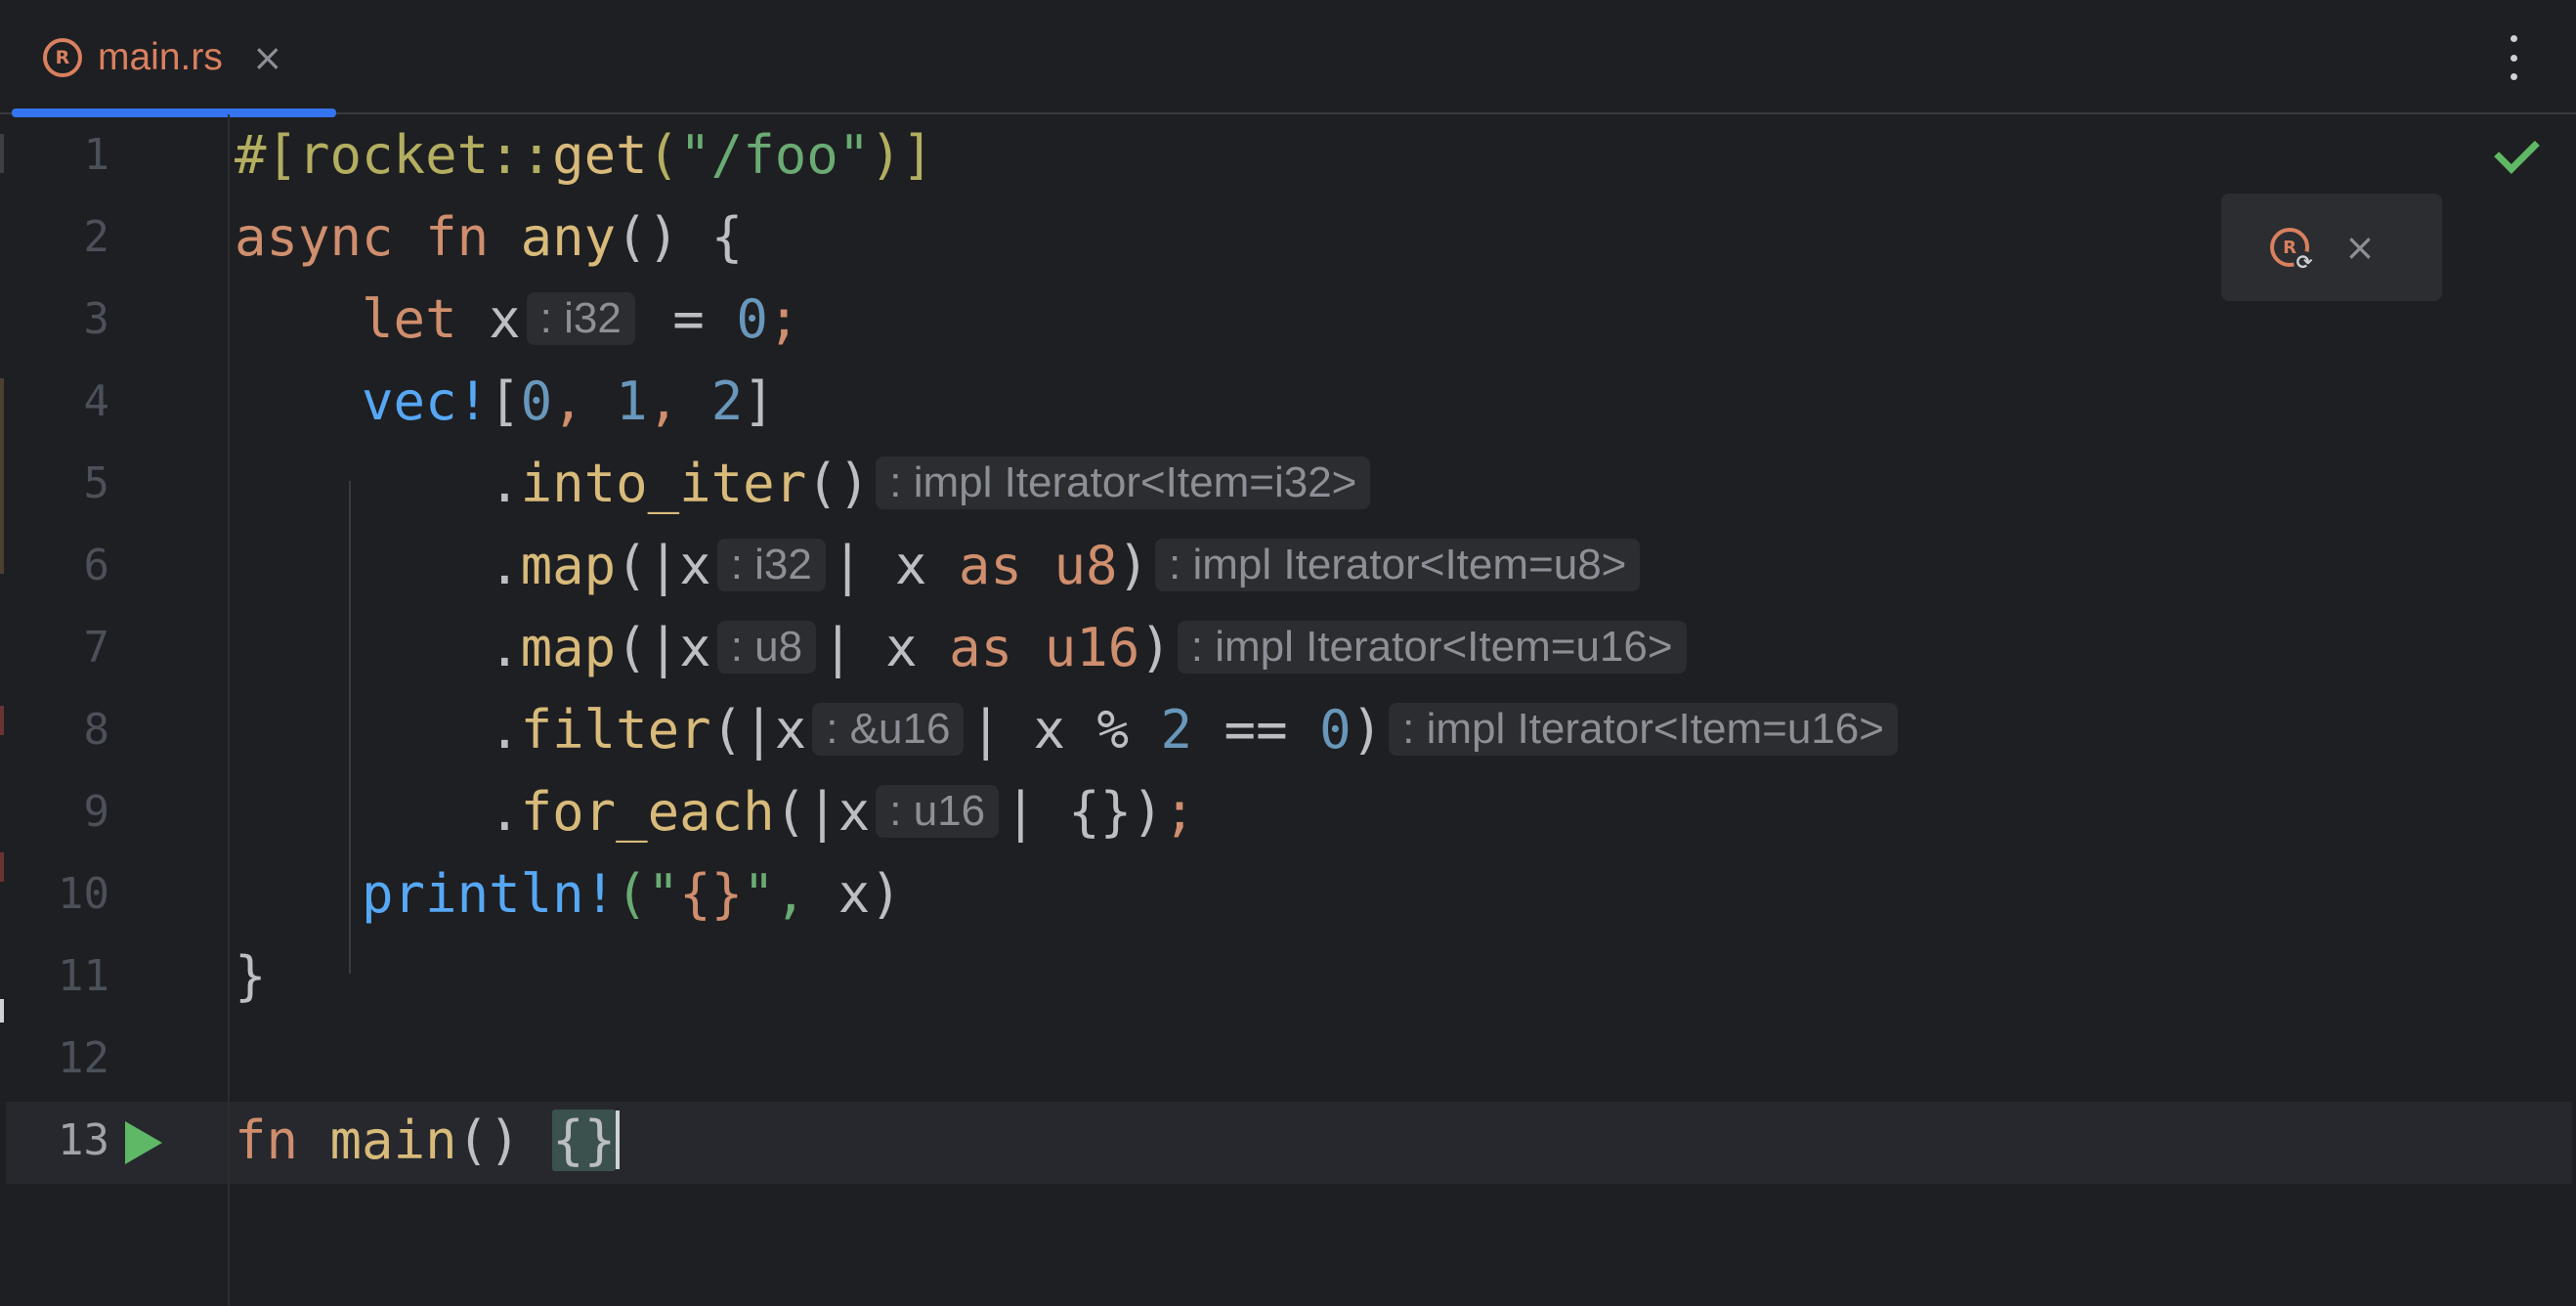 This screenshot has width=2576, height=1306. I want to click on gutter-divider, so click(229, 710).